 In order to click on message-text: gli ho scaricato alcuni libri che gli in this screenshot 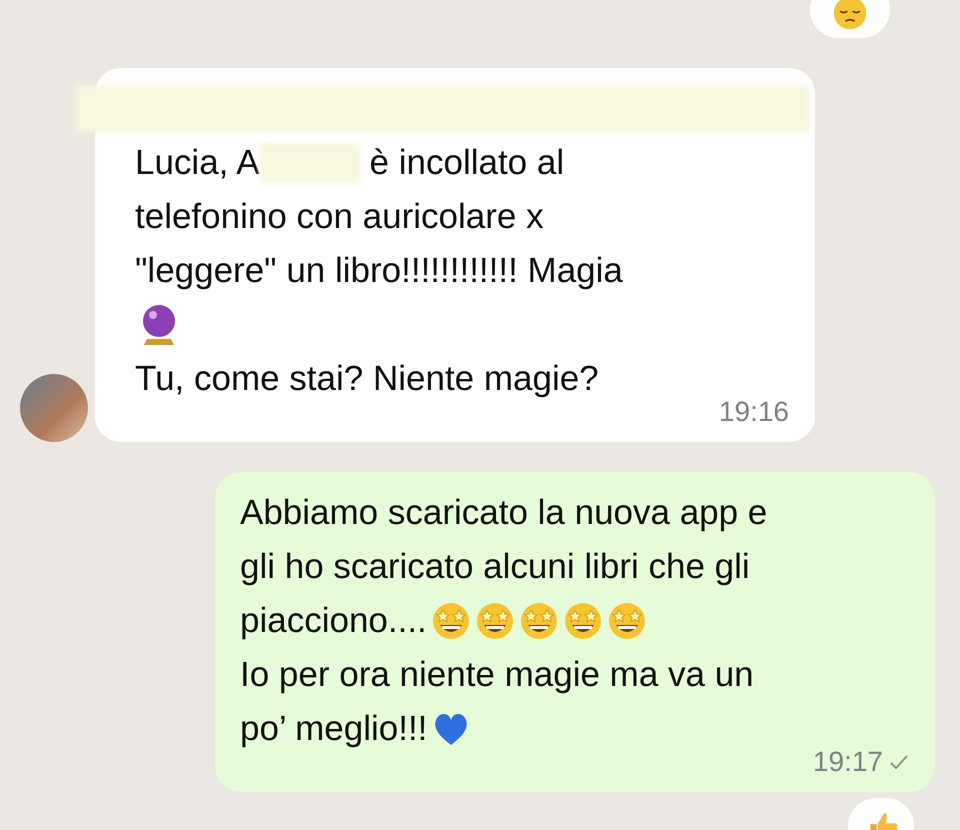, I will do `click(495, 567)`.